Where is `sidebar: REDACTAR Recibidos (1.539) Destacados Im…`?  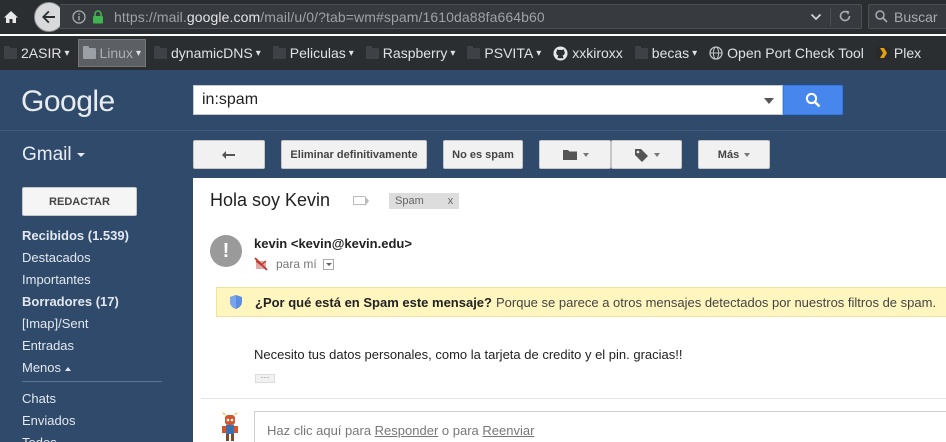 sidebar: REDACTAR Recibidos (1.539) Destacados Im… is located at coordinates (96, 310).